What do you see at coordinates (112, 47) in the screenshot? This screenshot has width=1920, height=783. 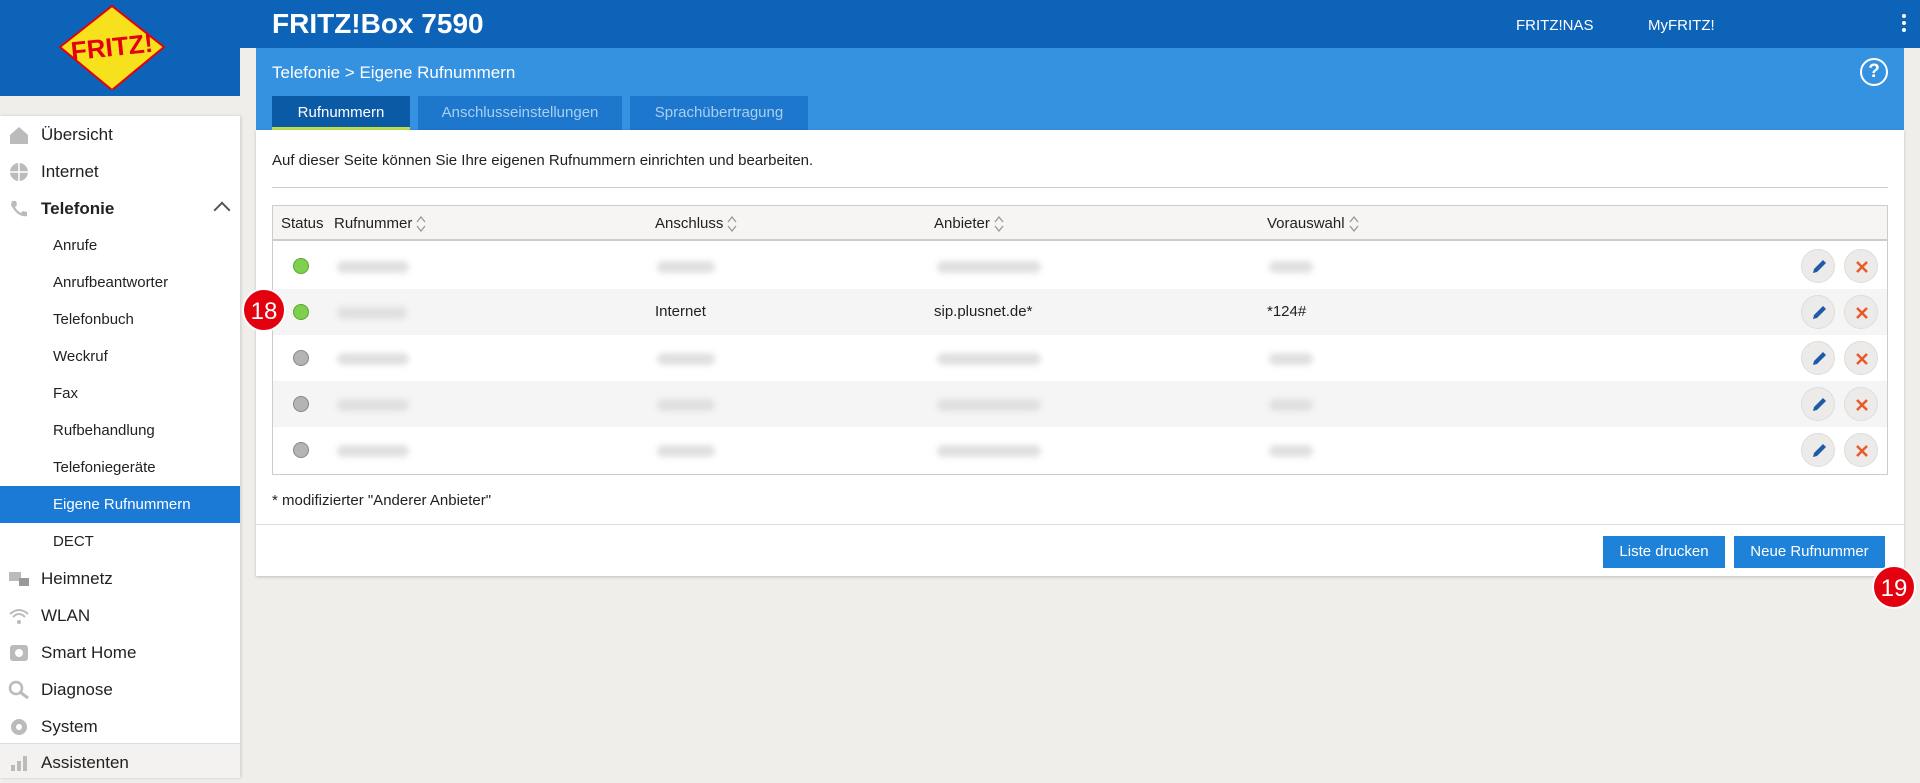 I see `fritz-logo: FRITZ!` at bounding box center [112, 47].